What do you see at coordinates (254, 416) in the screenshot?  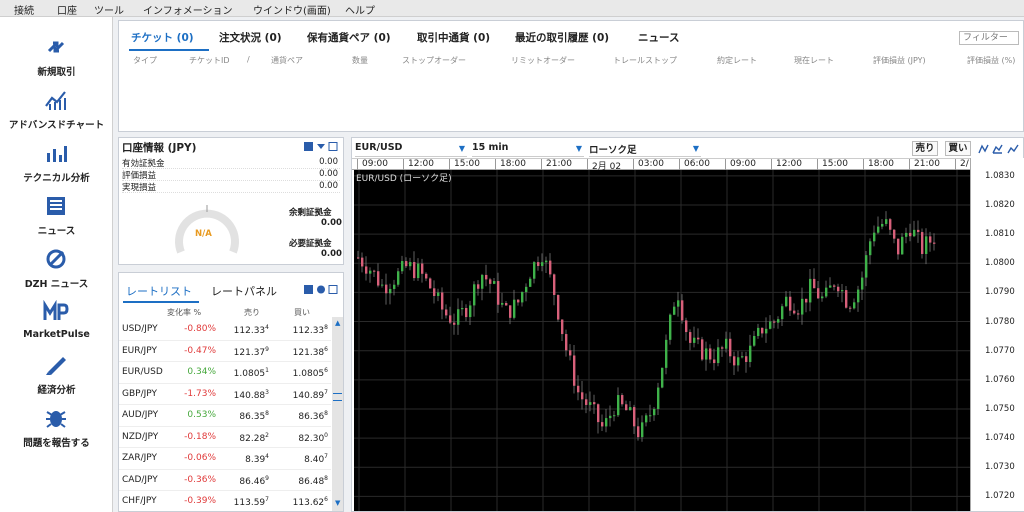 I see `rate-bid: 86.358` at bounding box center [254, 416].